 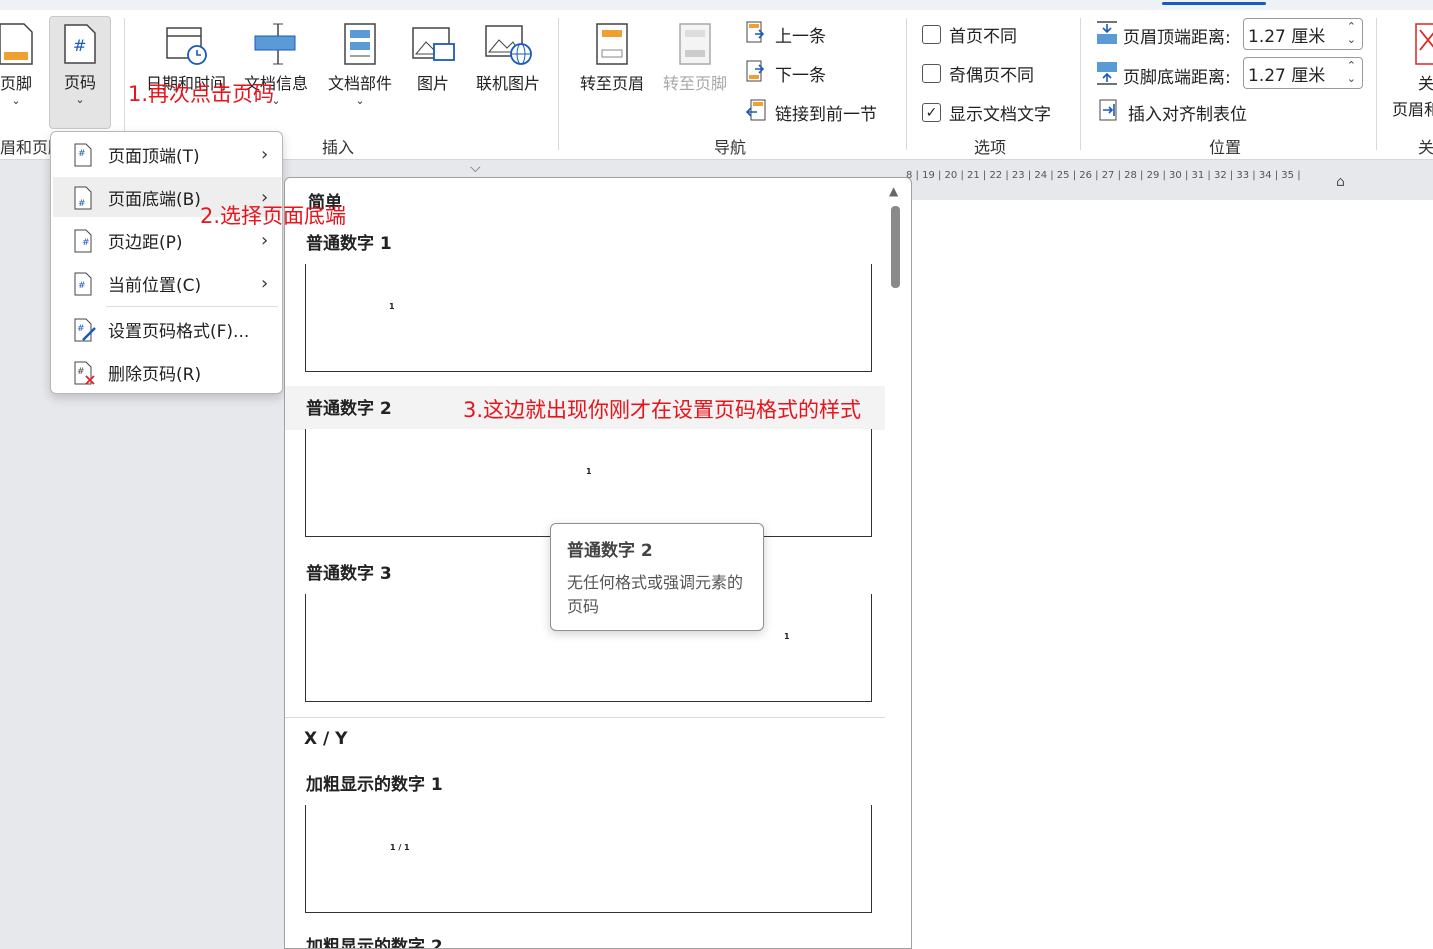 I want to click on previous-icon, so click(x=756, y=34).